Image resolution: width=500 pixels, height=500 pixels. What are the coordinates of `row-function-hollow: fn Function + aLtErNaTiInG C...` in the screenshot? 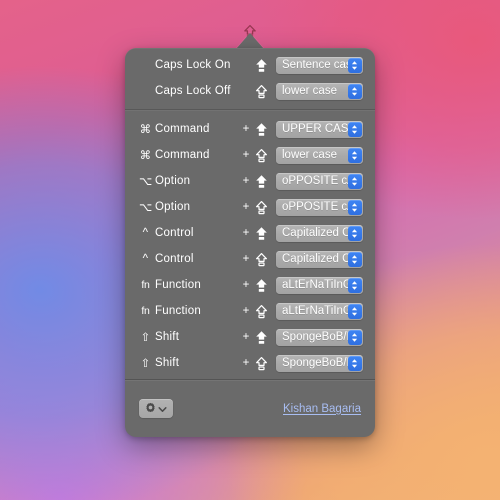 It's located at (250, 311).